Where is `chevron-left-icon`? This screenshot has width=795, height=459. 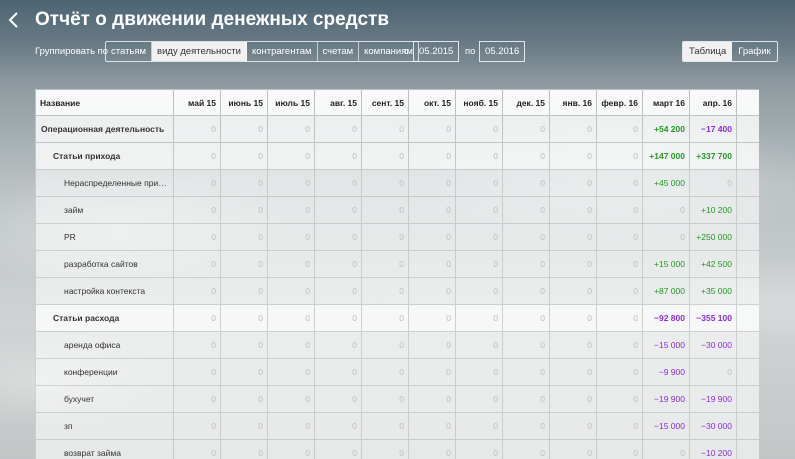 chevron-left-icon is located at coordinates (14, 20).